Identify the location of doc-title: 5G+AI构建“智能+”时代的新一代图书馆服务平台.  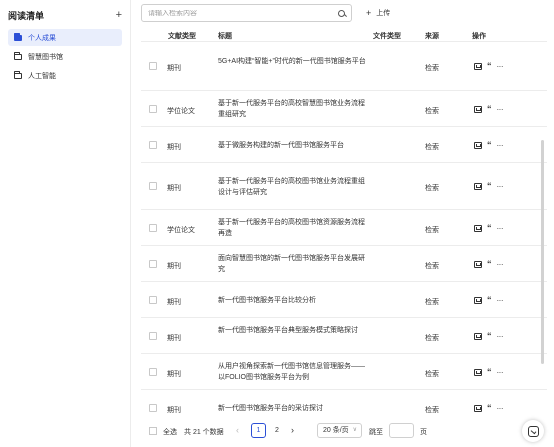
(292, 61).